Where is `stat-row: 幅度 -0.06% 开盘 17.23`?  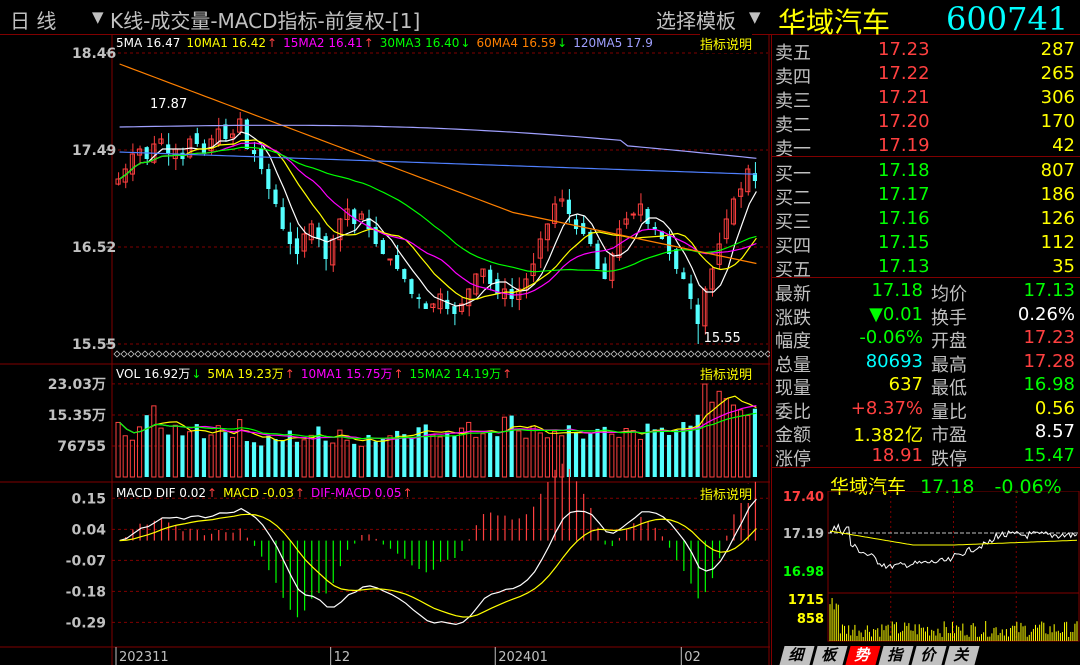
stat-row: 幅度 -0.06% 开盘 17.23 is located at coordinates (926, 339).